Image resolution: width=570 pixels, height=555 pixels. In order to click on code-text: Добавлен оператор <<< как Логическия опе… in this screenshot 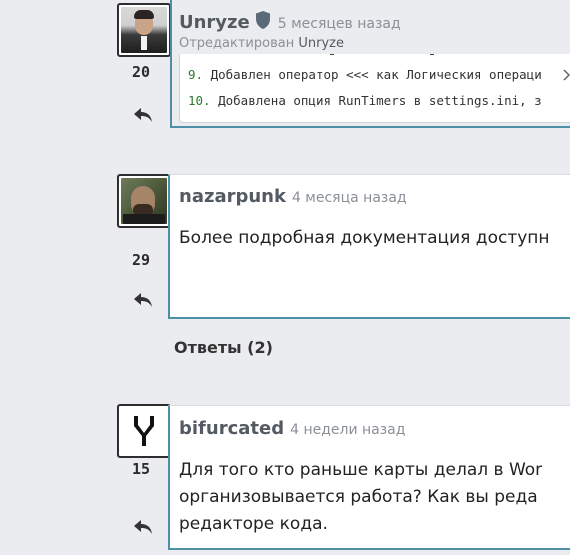, I will do `click(376, 74)`.